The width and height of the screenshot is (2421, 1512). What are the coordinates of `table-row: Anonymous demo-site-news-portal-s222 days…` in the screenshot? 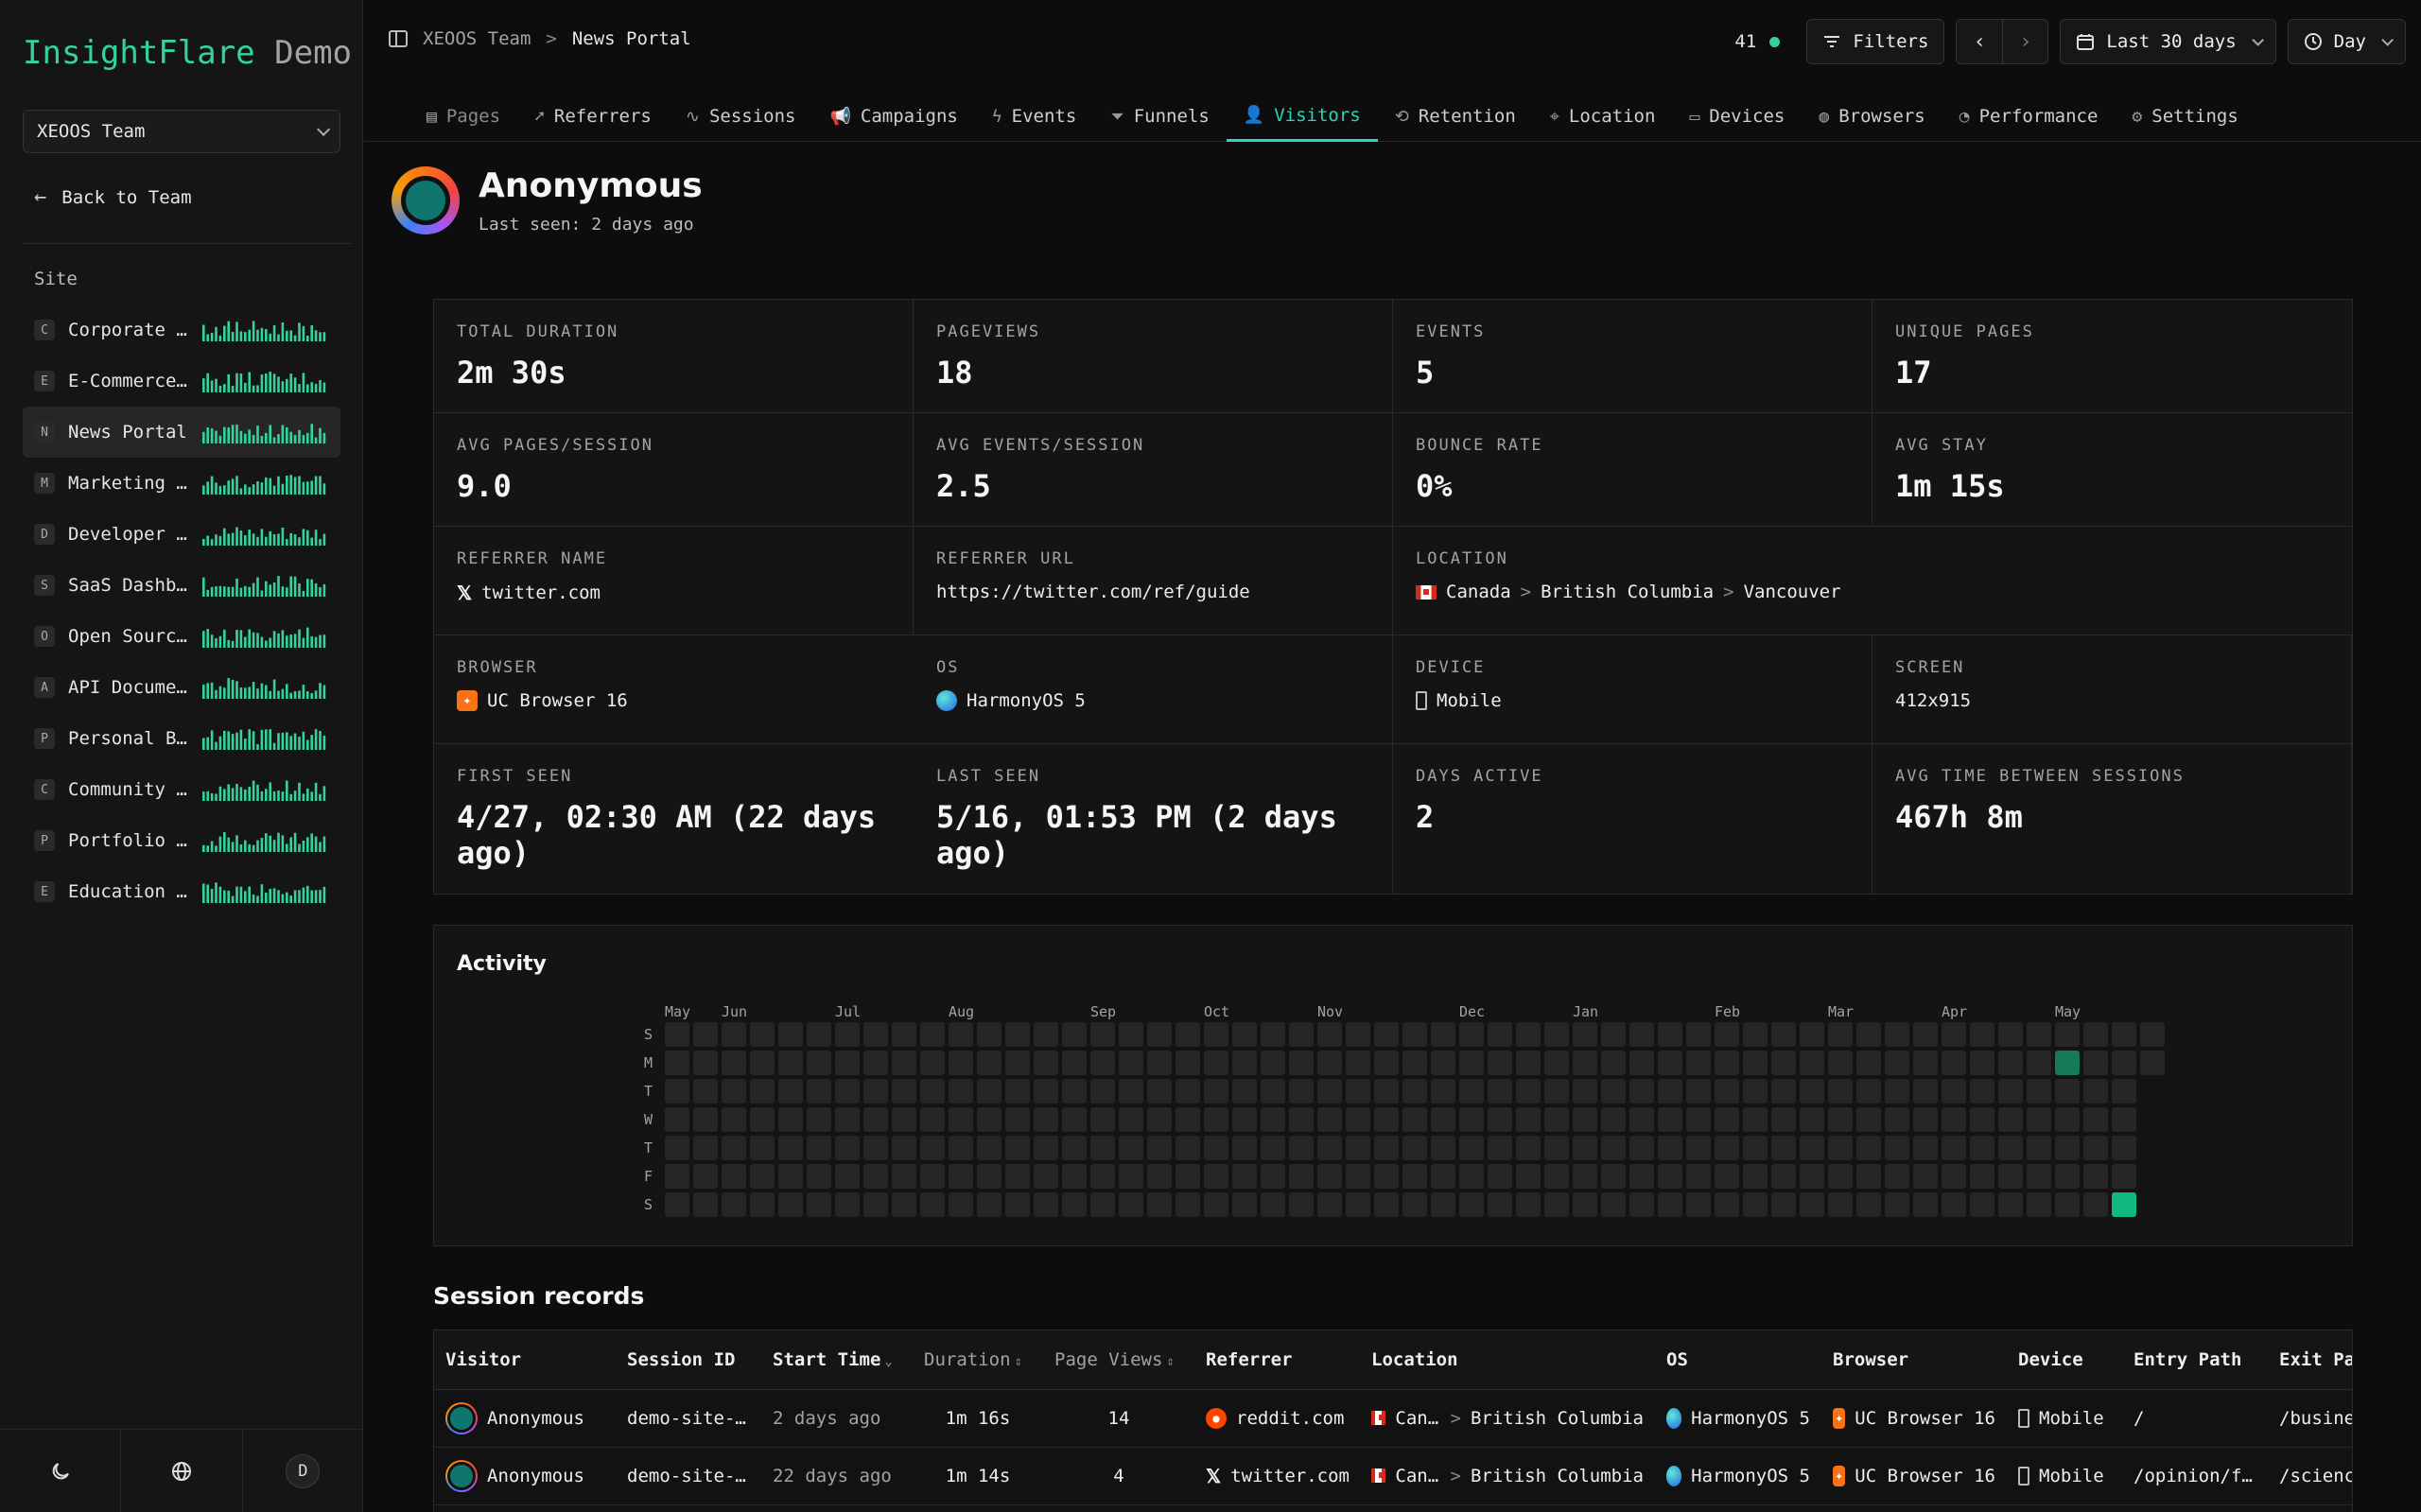 It's located at (1393, 1476).